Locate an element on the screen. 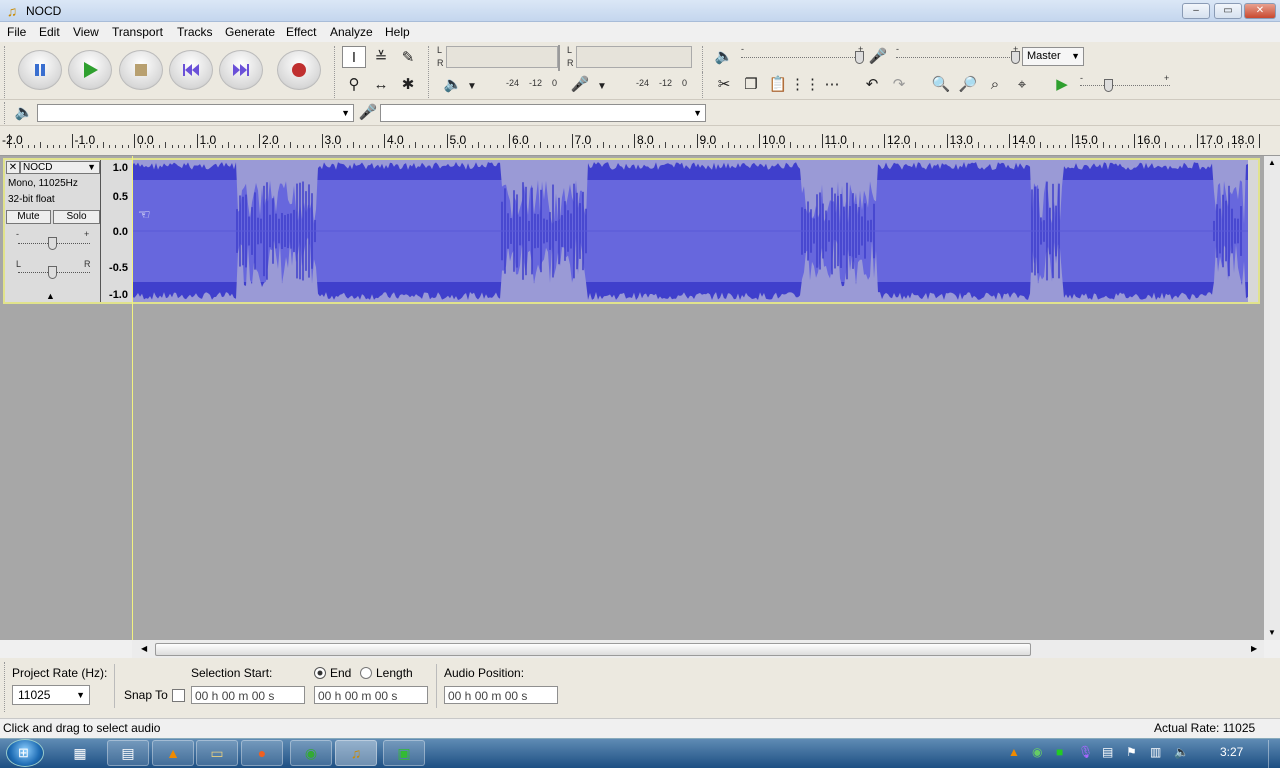  firefox-icon: ● is located at coordinates (262, 753).